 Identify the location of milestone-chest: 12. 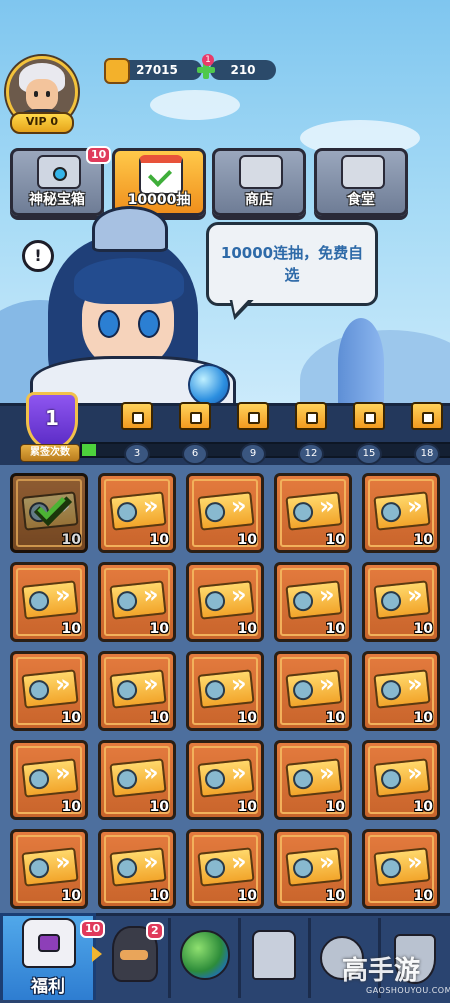
(311, 433).